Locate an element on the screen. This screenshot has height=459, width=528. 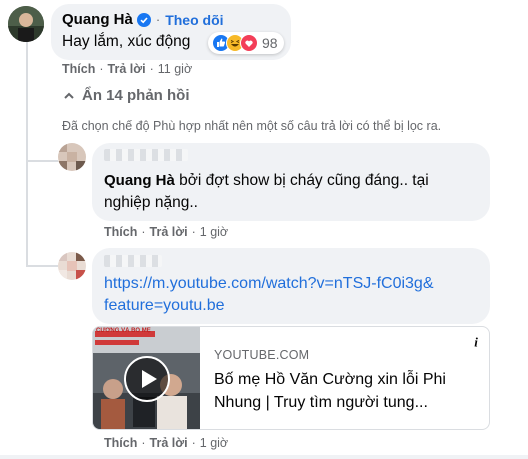
thumb-caption: CƯỜNG VÀ BỐ MẸ is located at coordinates (123, 331).